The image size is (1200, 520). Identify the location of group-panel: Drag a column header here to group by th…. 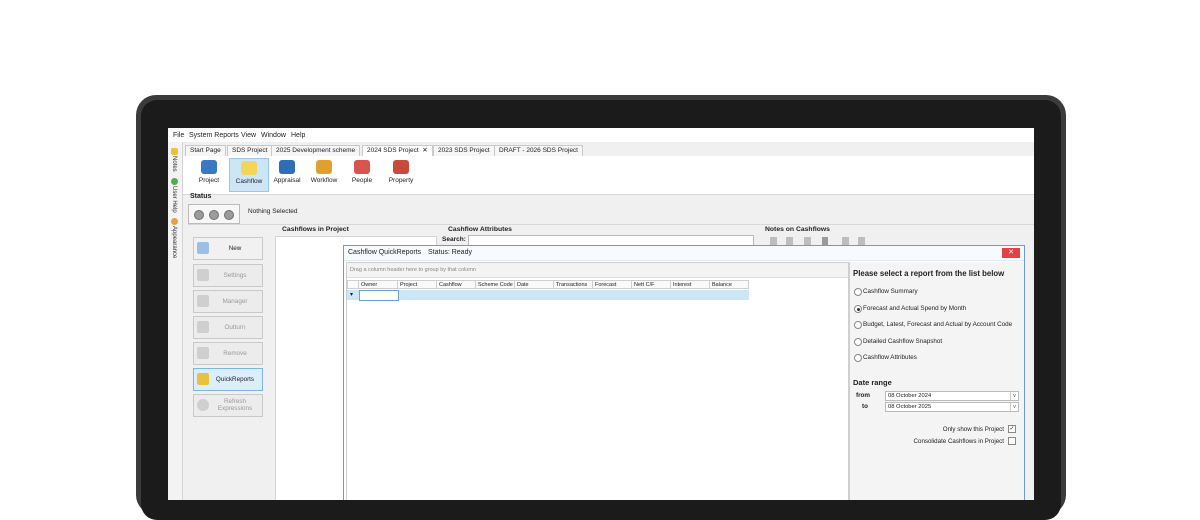
(597, 270).